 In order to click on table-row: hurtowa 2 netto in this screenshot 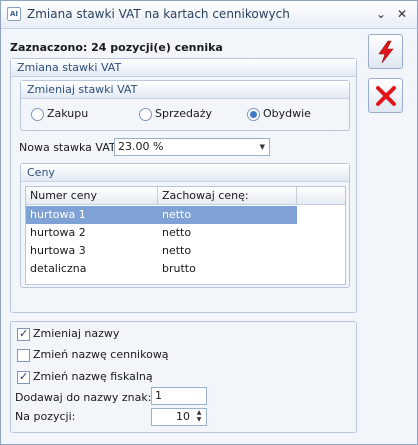, I will do `click(185, 233)`.